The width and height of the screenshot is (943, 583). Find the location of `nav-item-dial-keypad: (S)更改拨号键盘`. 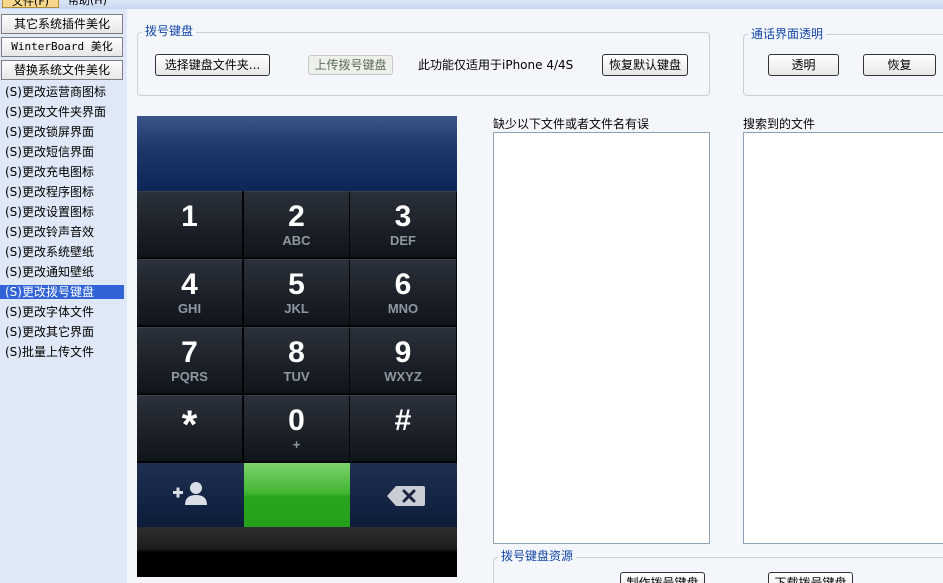

nav-item-dial-keypad: (S)更改拨号键盘 is located at coordinates (62, 292).